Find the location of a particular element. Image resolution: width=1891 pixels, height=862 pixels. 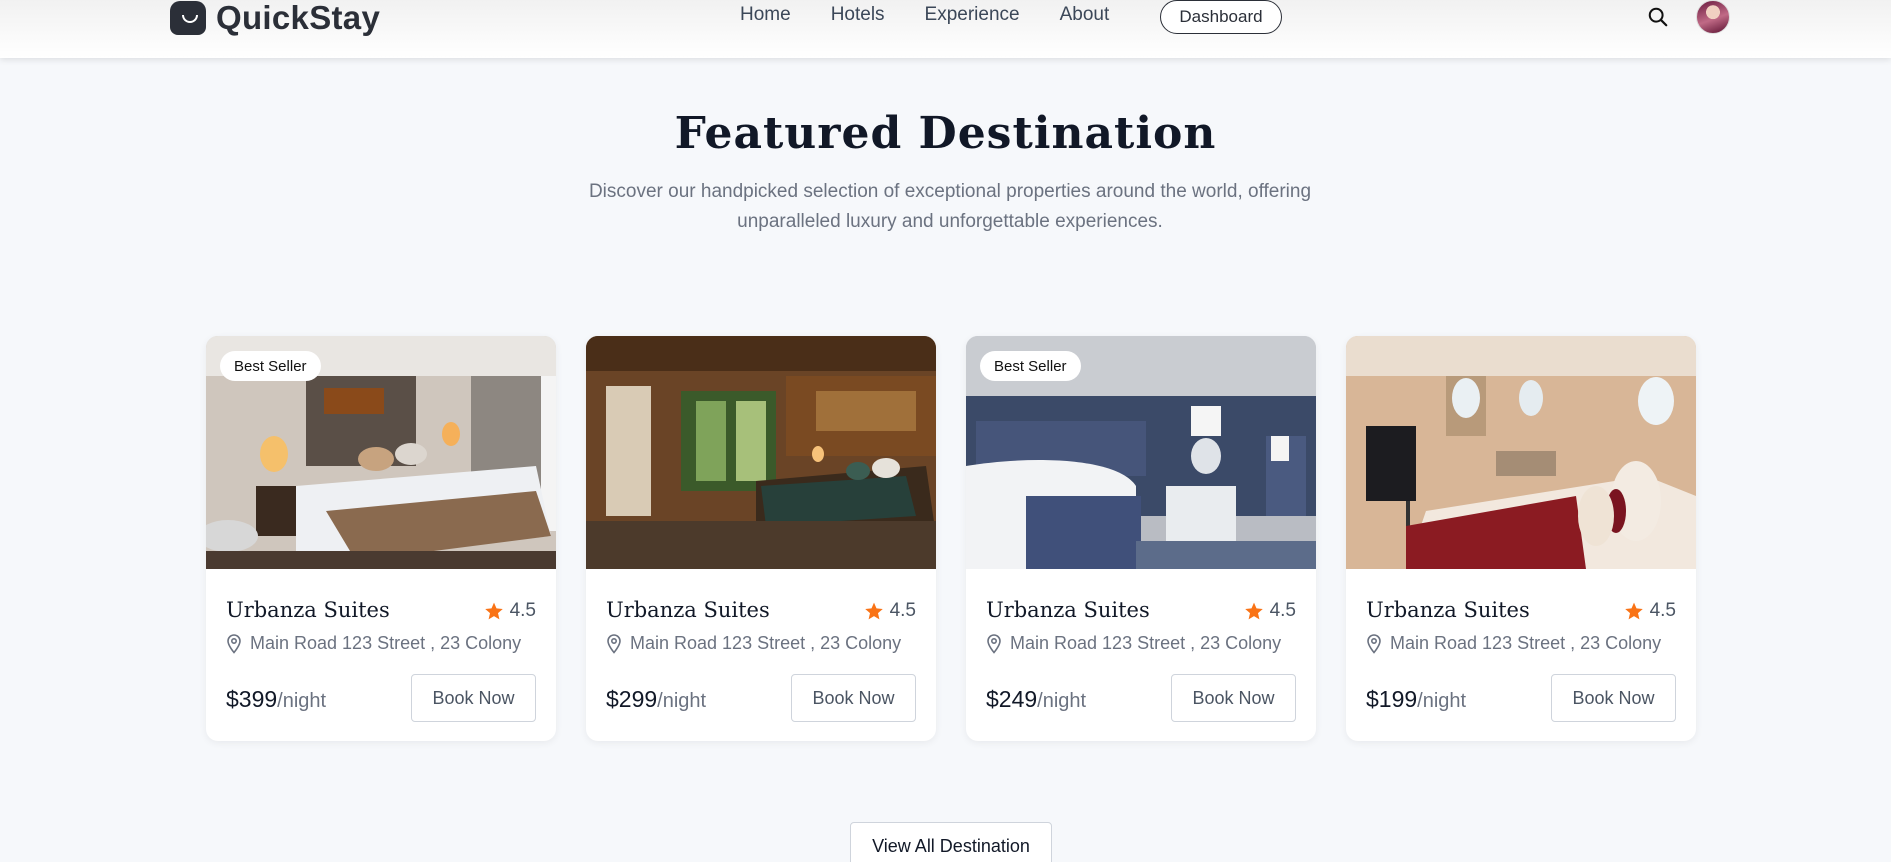

search-icon is located at coordinates (1658, 17).